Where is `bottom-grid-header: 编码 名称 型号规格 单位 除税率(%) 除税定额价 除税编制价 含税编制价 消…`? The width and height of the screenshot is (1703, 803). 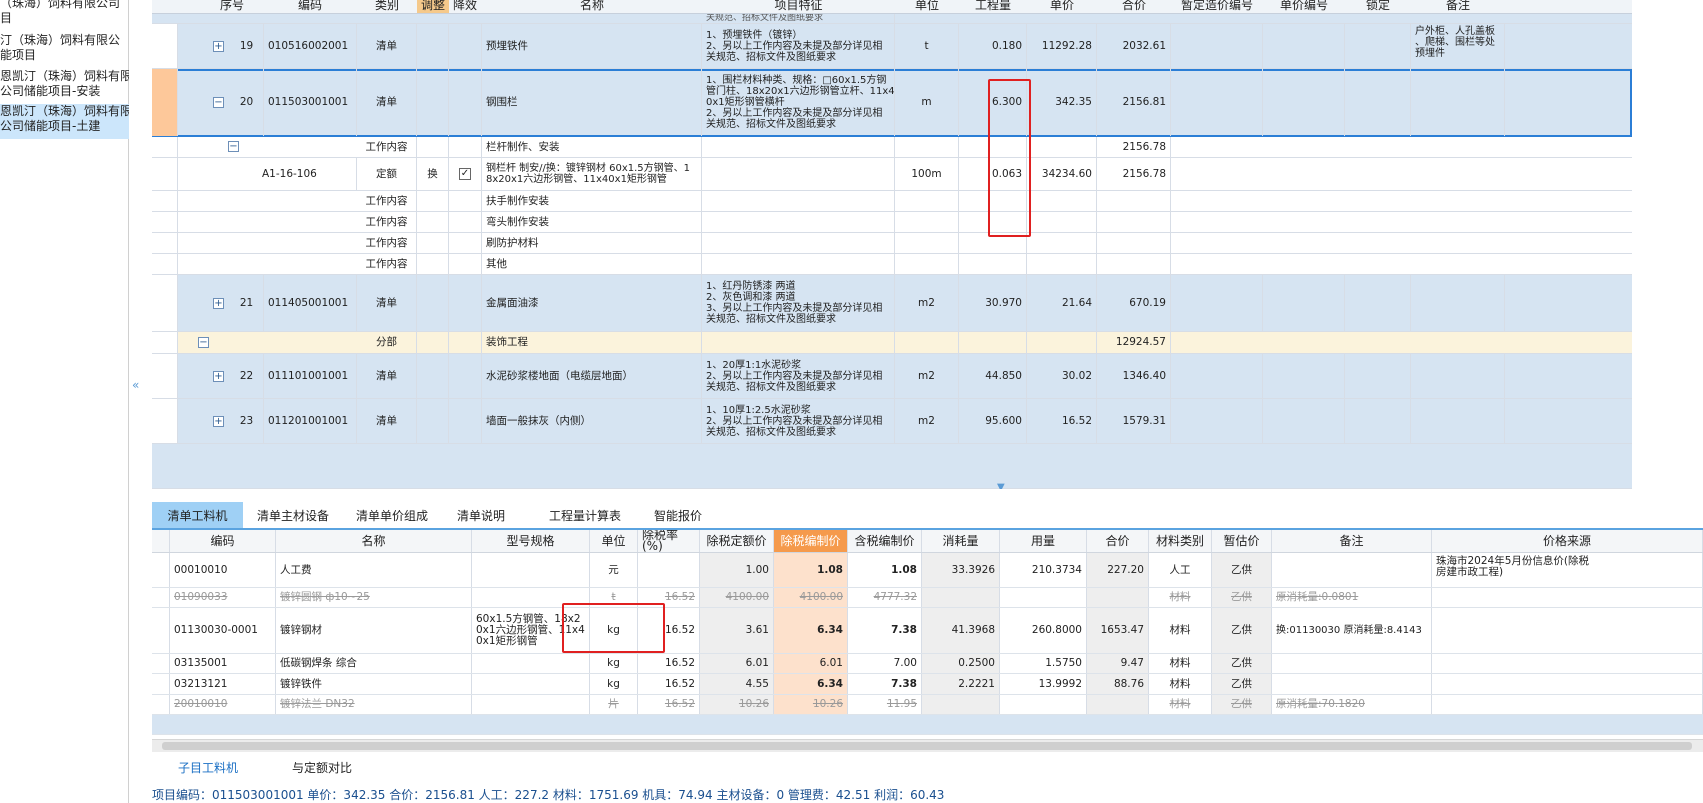 bottom-grid-header: 编码 名称 型号规格 单位 除税率(%) 除税定额价 除税编制价 含税编制价 消… is located at coordinates (927, 541).